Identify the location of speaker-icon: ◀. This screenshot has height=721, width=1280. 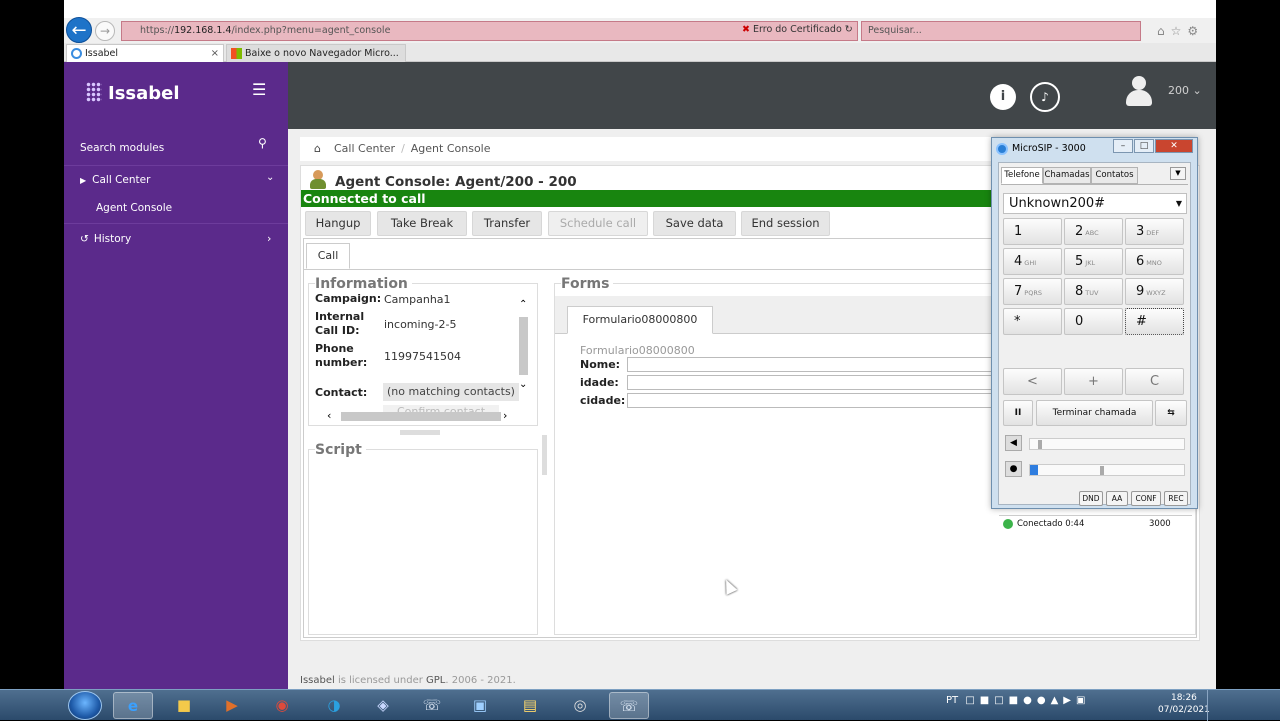
(1013, 443).